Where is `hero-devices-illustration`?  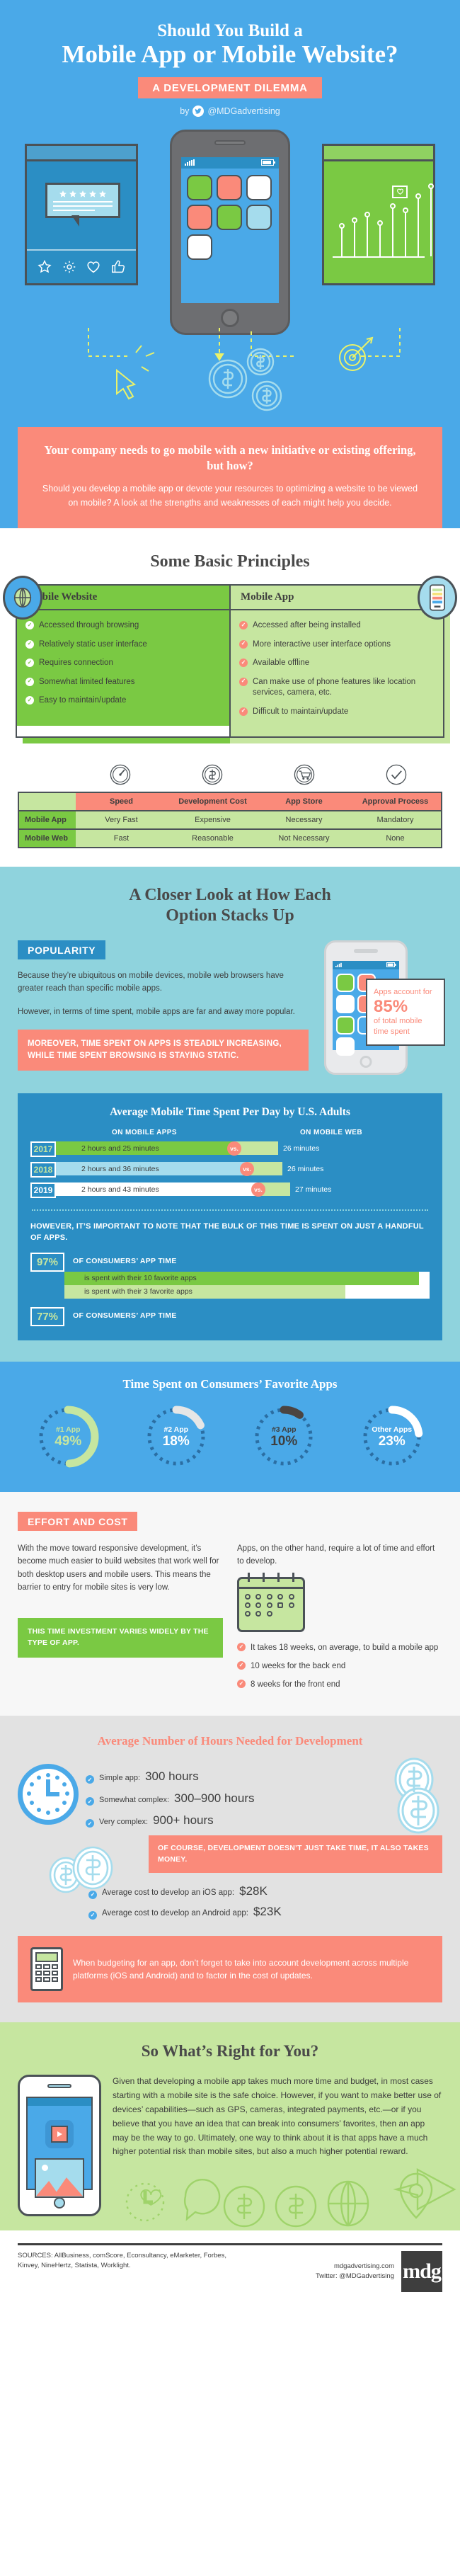
hero-devices-illustration is located at coordinates (230, 235).